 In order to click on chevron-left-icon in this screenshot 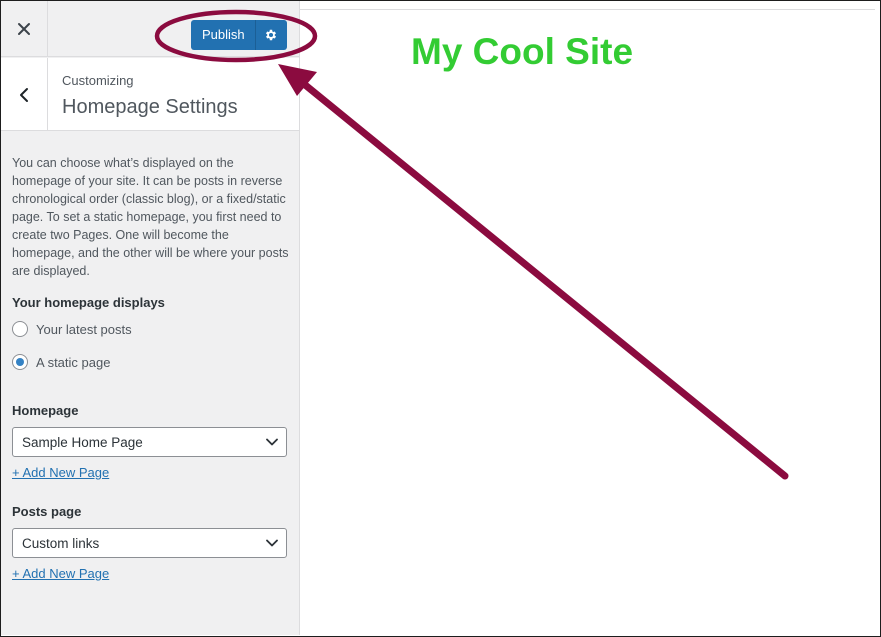, I will do `click(24, 94)`.